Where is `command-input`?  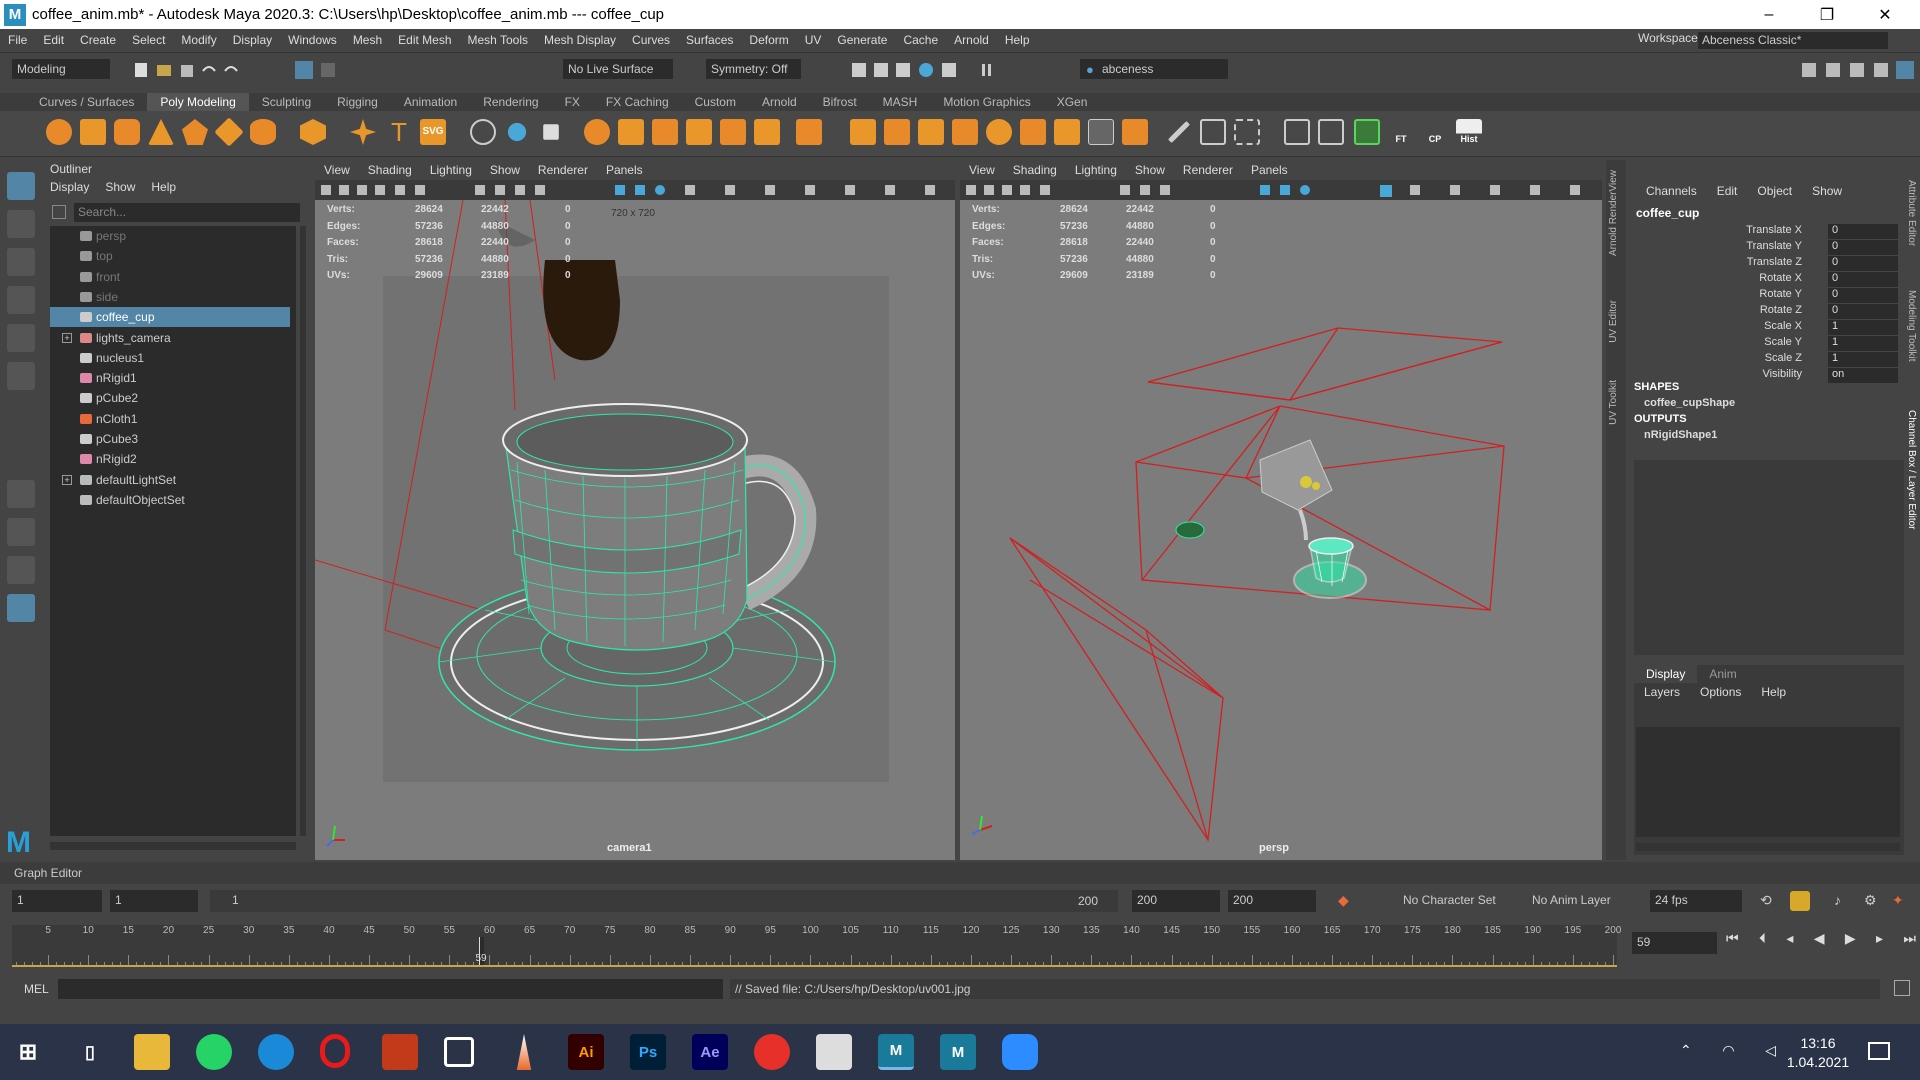
command-input is located at coordinates (390, 989).